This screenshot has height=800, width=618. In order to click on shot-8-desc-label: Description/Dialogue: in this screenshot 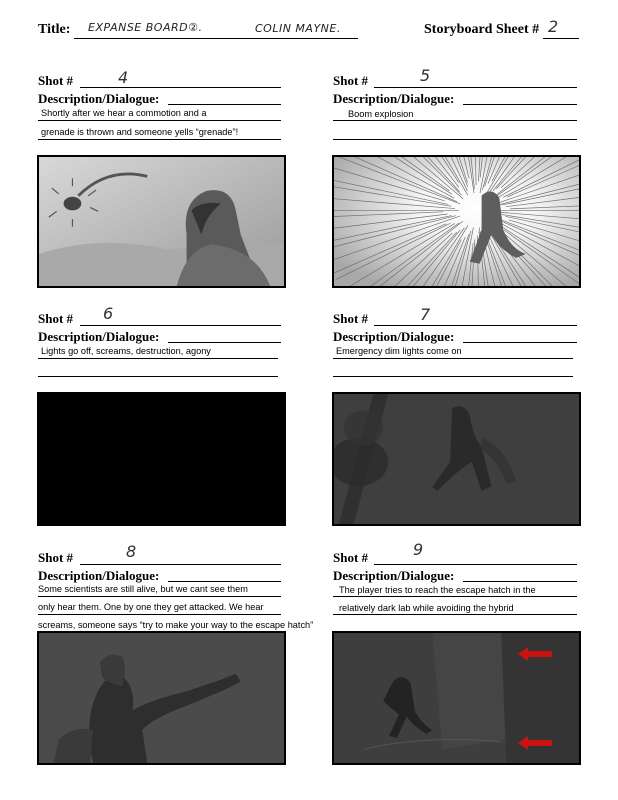, I will do `click(99, 575)`.